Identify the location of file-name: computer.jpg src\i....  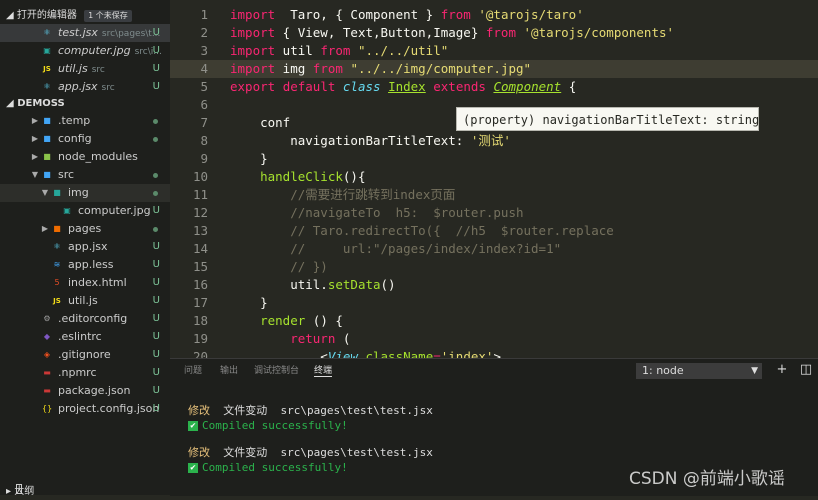
(110, 51).